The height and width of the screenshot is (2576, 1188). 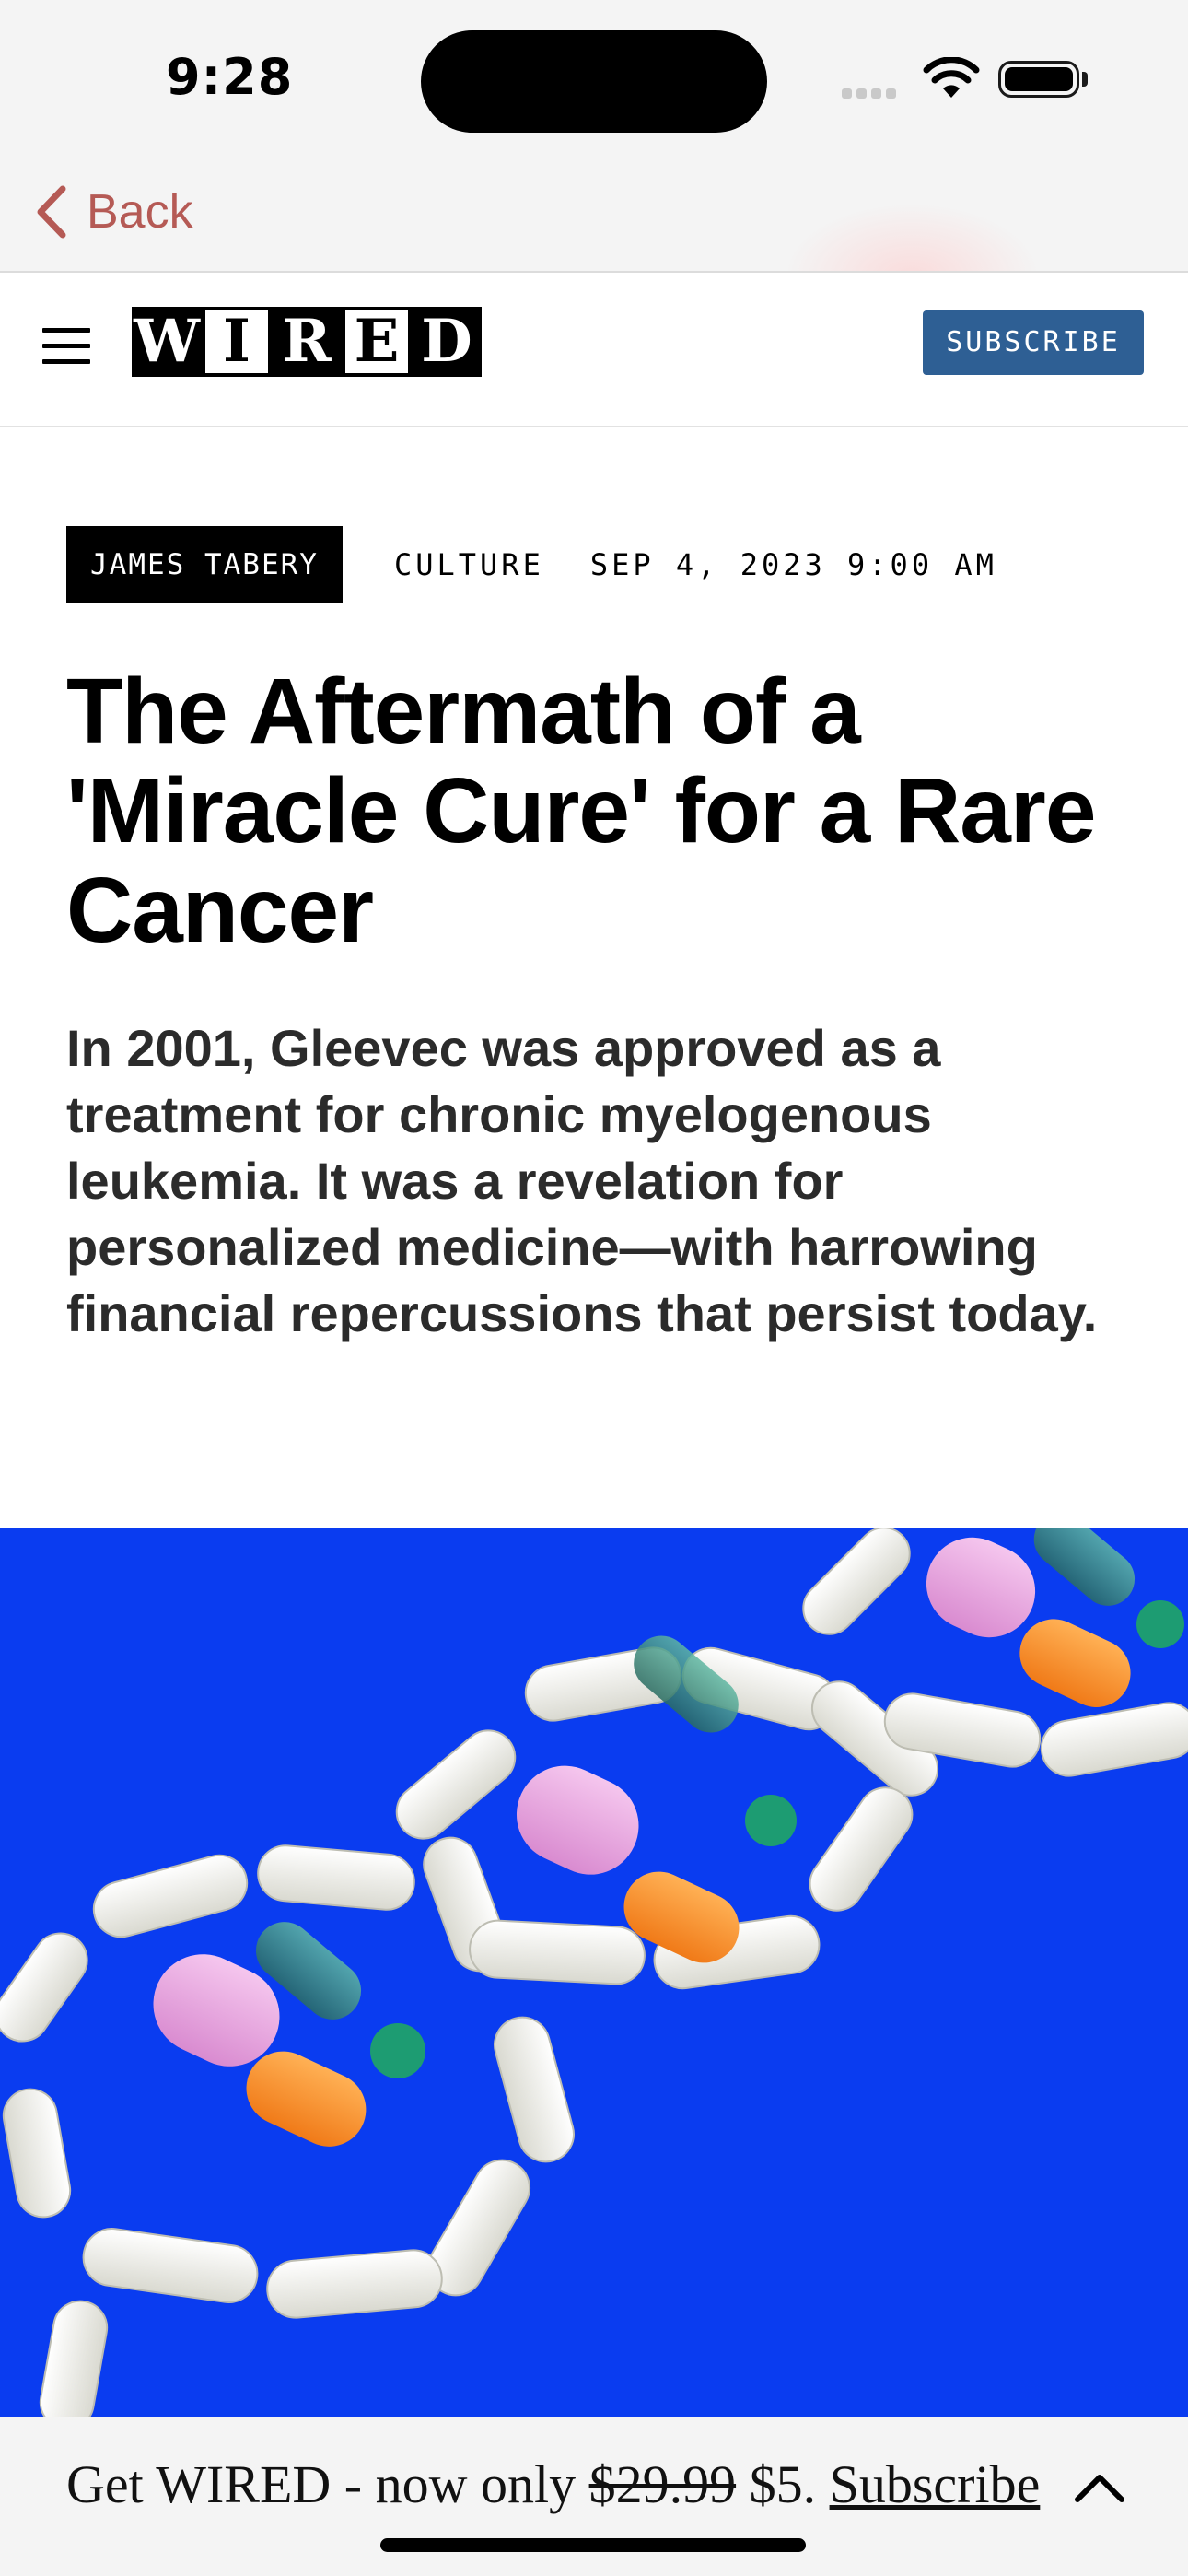 What do you see at coordinates (912, 237) in the screenshot?
I see `nav-glow-decoration` at bounding box center [912, 237].